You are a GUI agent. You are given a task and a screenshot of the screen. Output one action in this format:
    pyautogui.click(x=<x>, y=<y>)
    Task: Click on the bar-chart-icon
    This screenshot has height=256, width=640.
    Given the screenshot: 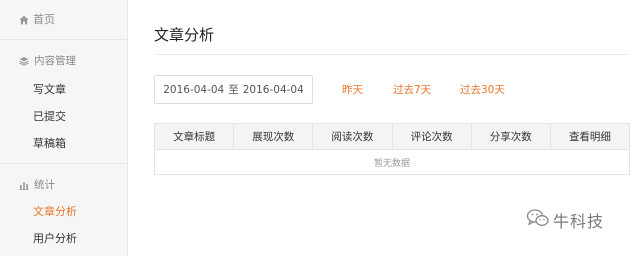 What is the action you would take?
    pyautogui.click(x=24, y=184)
    